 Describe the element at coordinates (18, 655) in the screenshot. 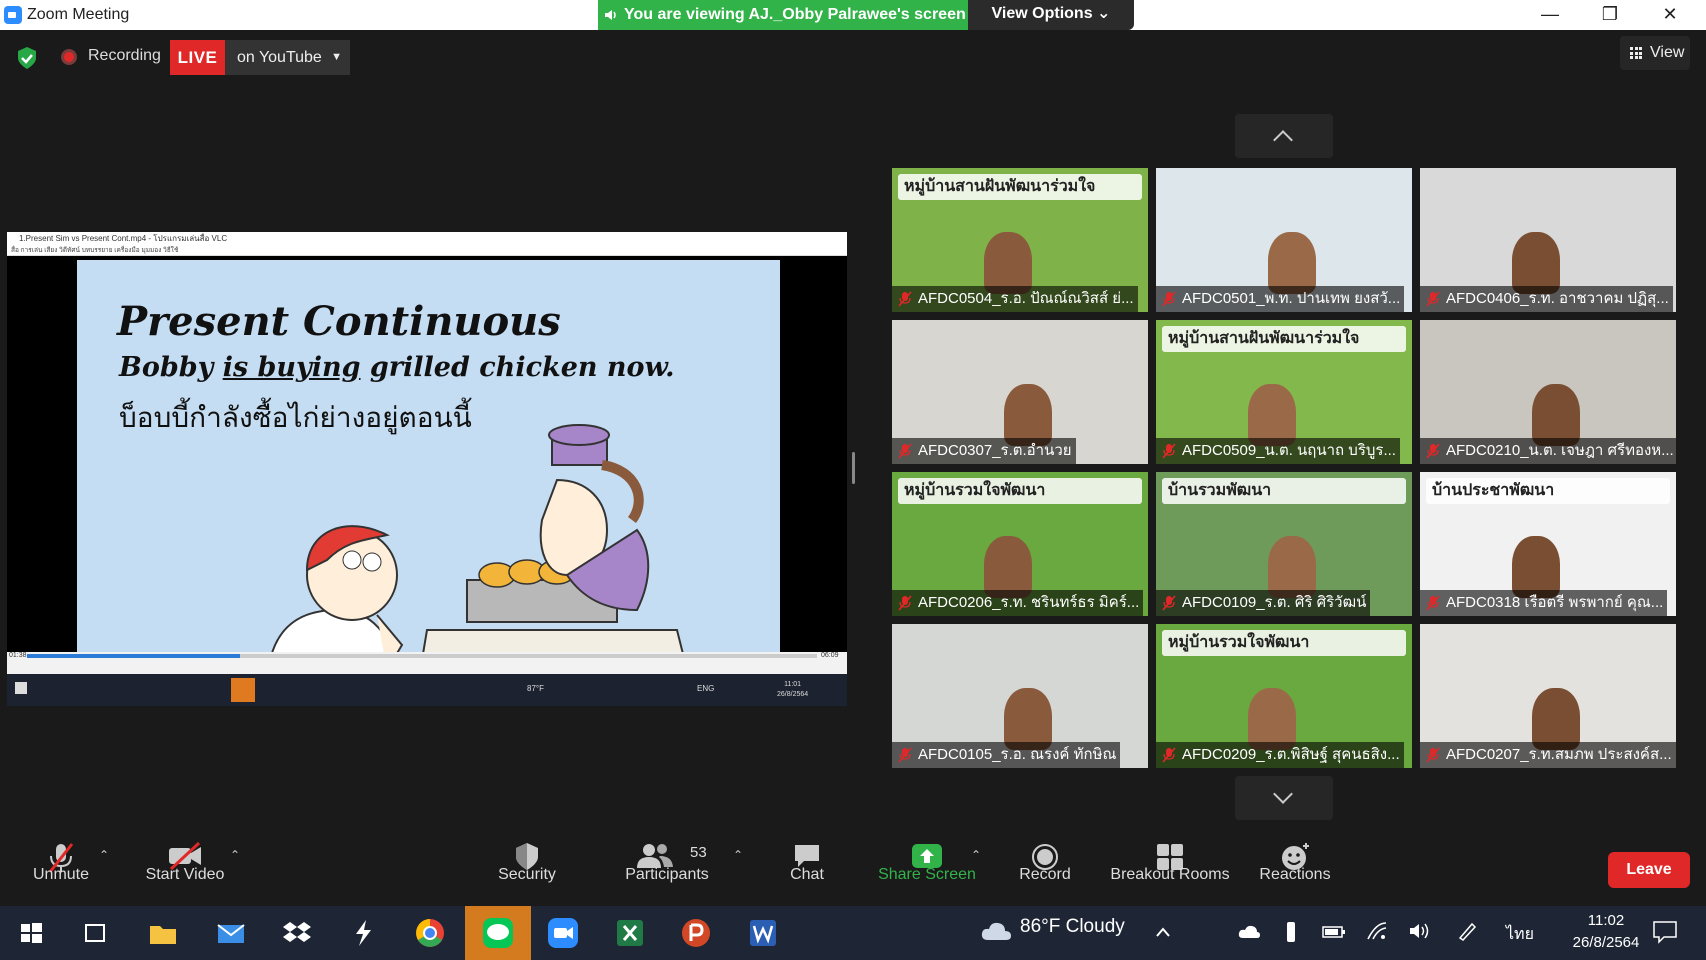

I see `vlc-elapsed: 01:38` at that location.